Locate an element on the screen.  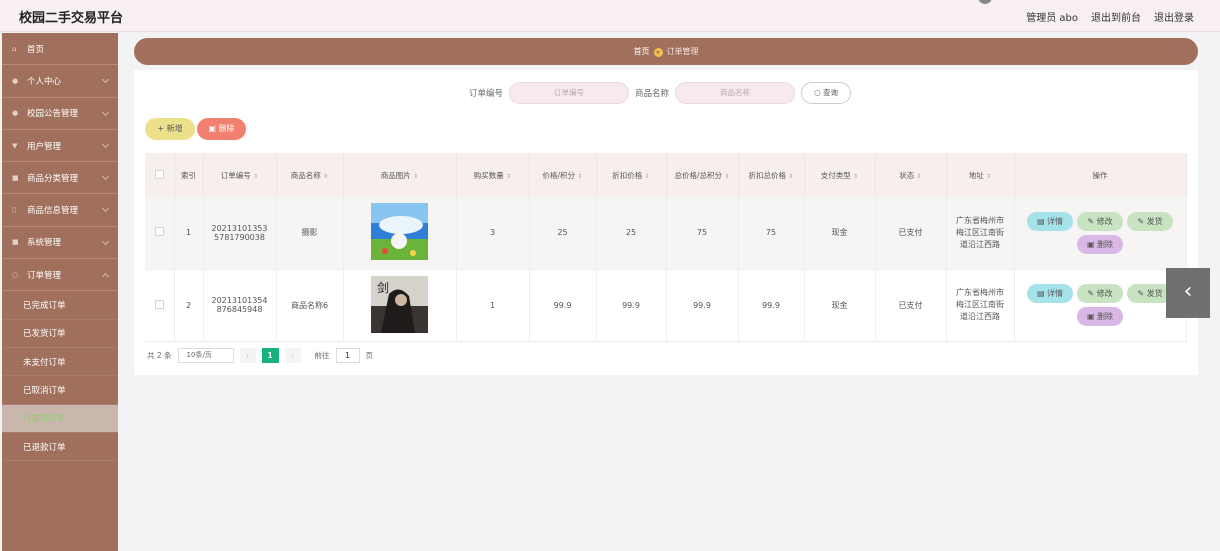
cell-total: 99.9 is located at coordinates (702, 305).